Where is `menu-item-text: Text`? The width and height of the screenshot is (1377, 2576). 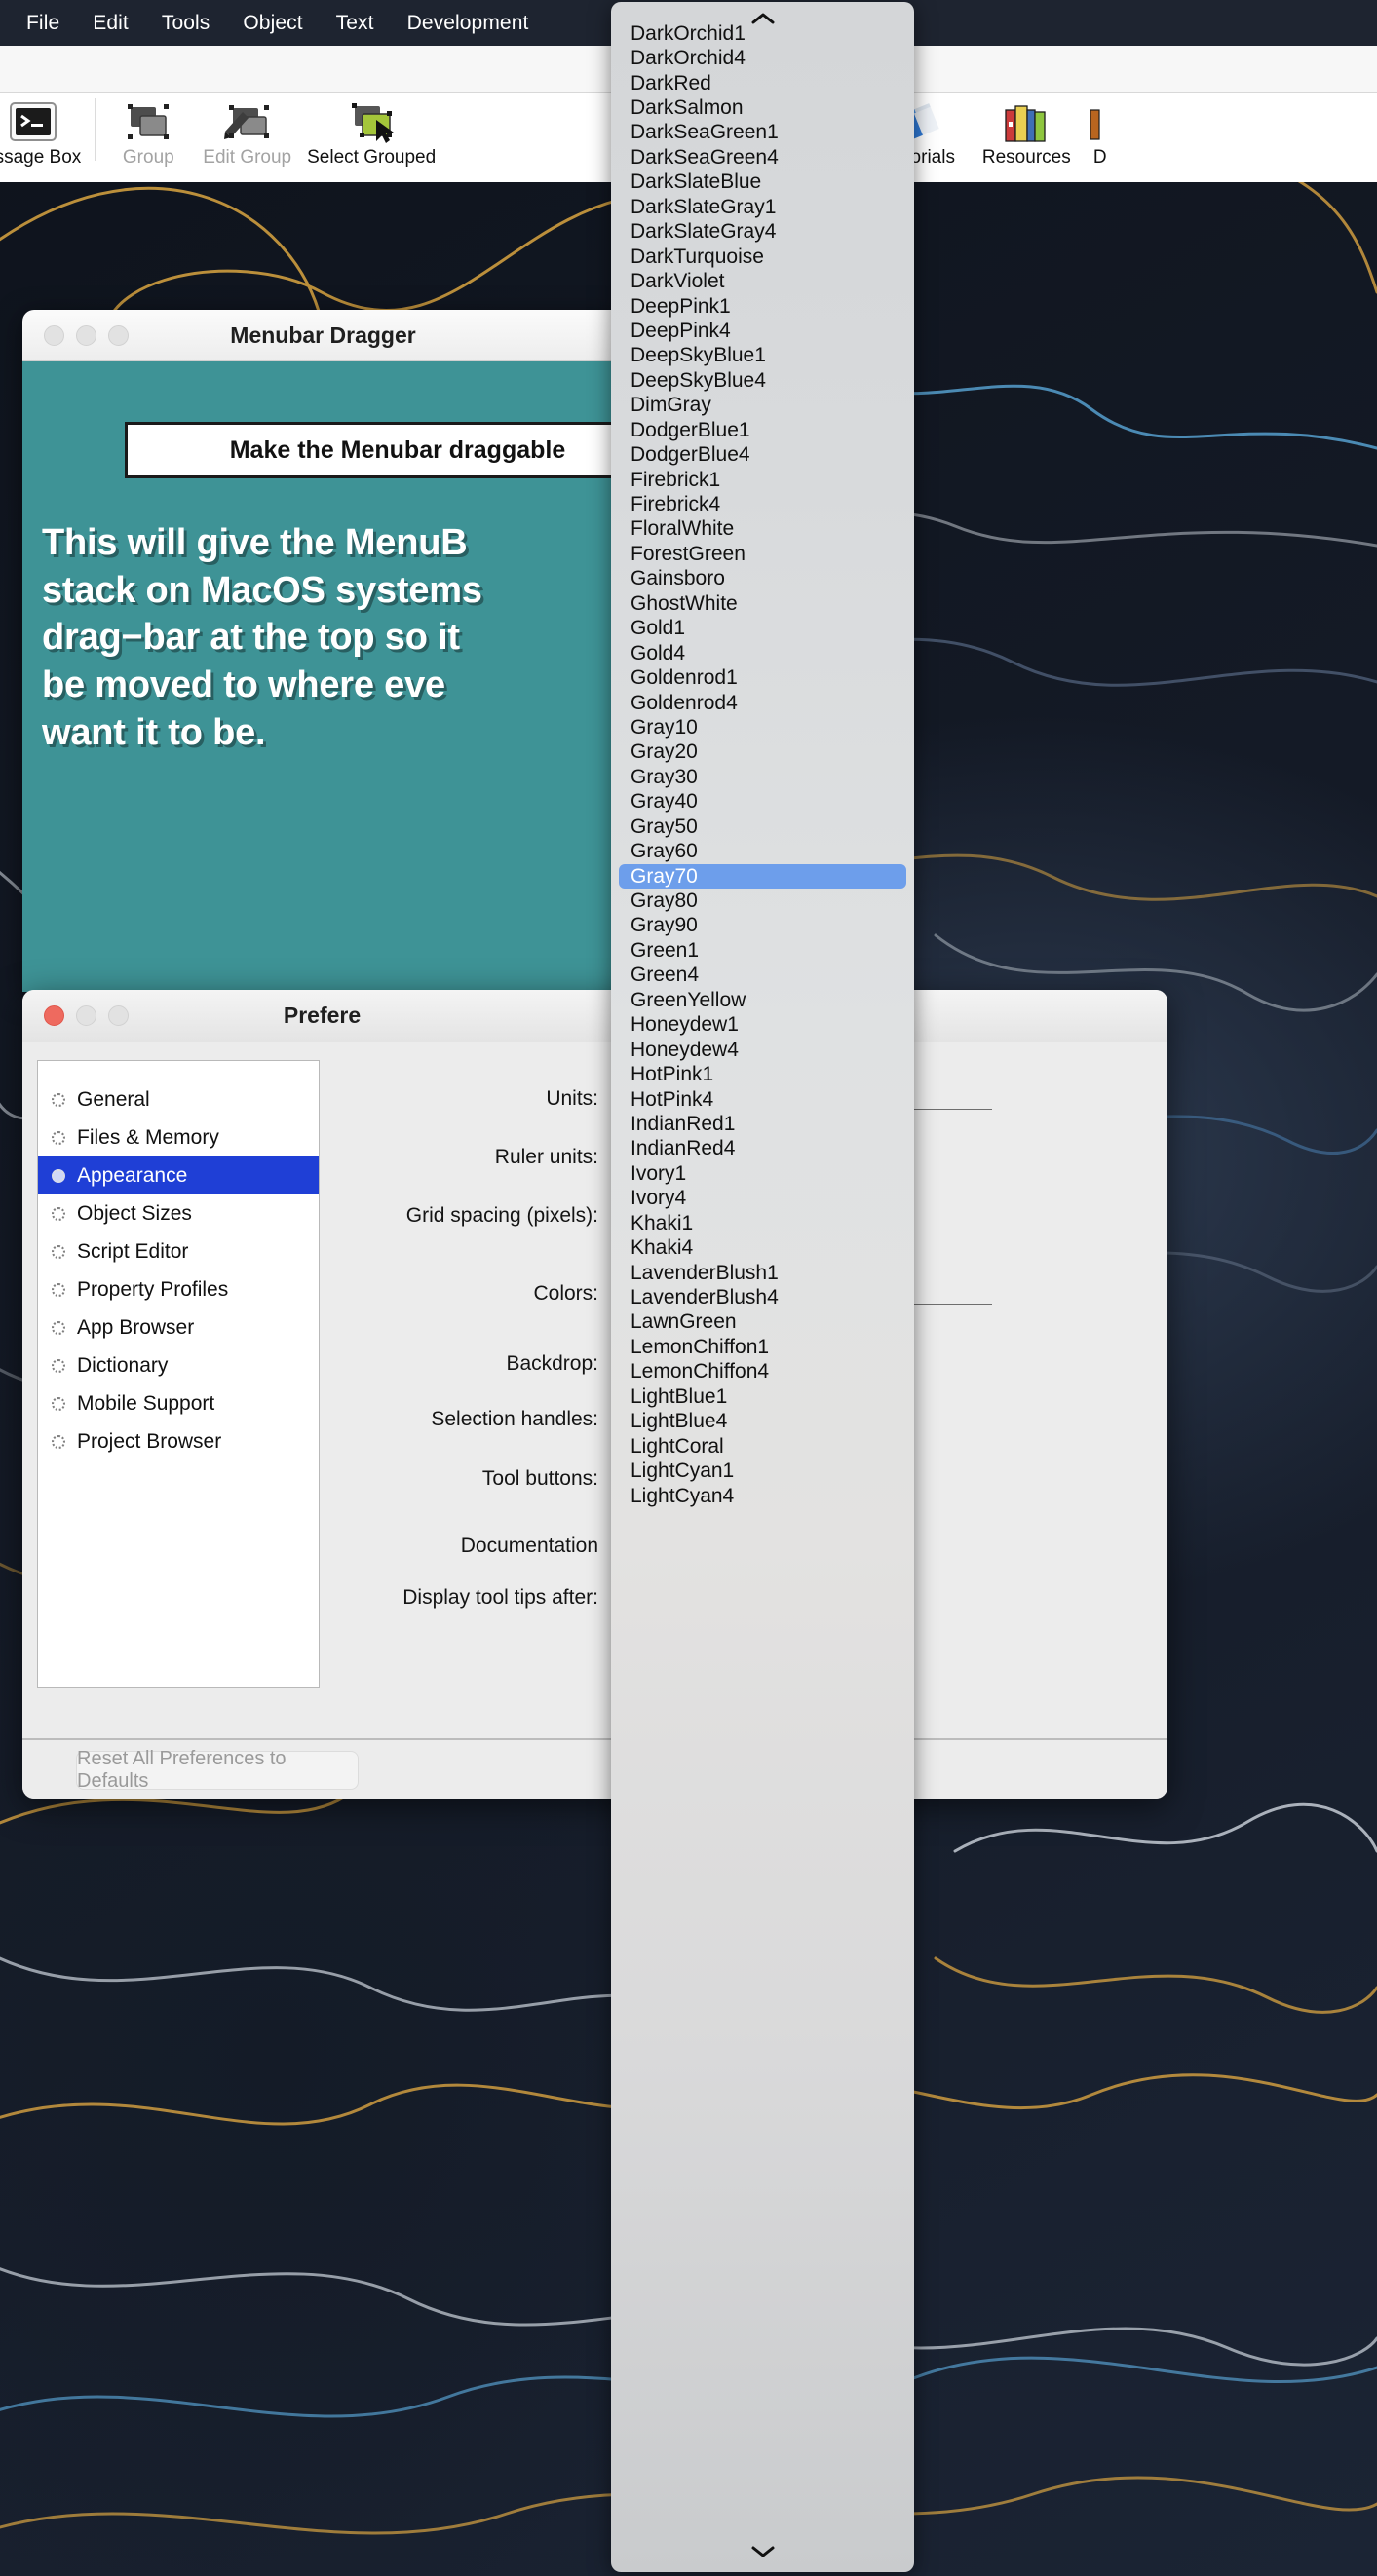 menu-item-text: Text is located at coordinates (355, 23).